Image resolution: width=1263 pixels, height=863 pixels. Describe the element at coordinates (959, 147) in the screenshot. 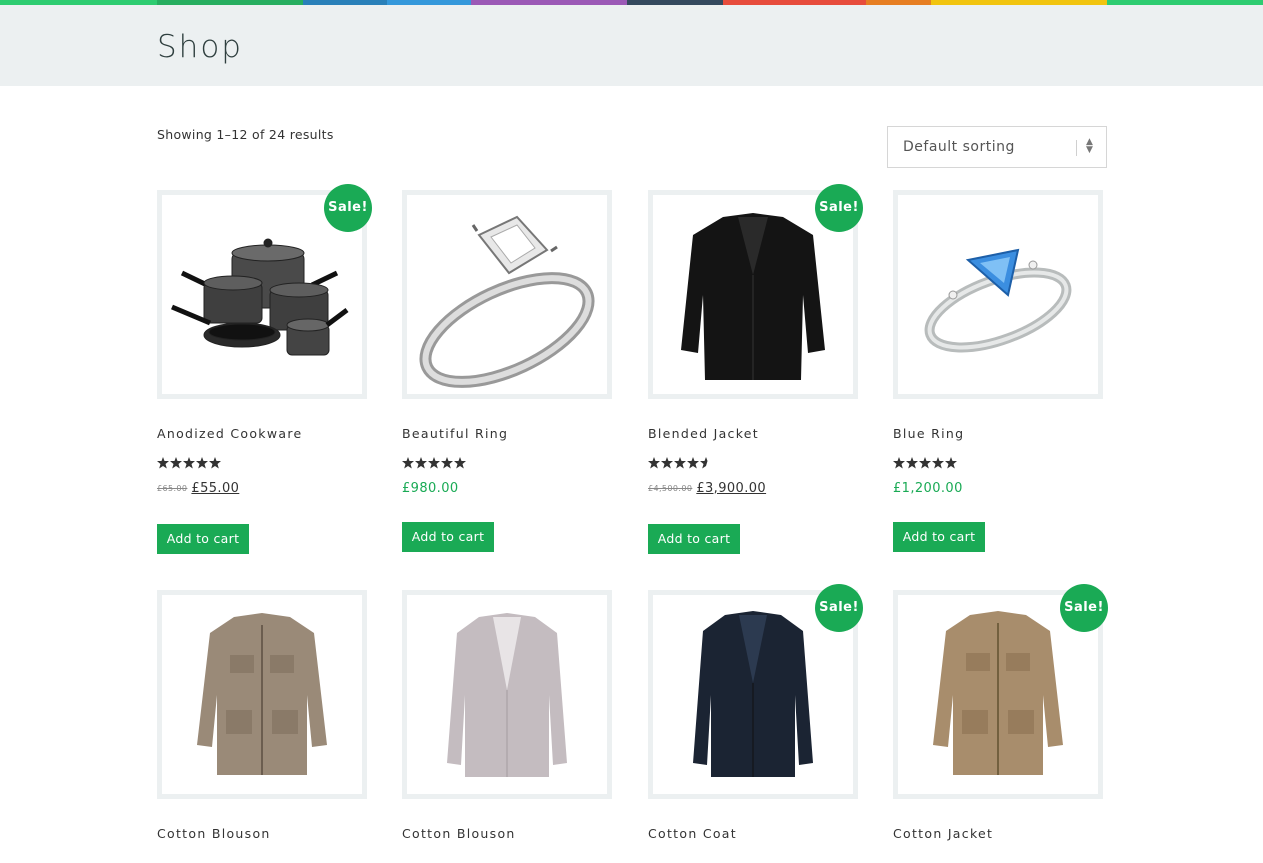

I see `sort-selected-value: Default sorting` at that location.